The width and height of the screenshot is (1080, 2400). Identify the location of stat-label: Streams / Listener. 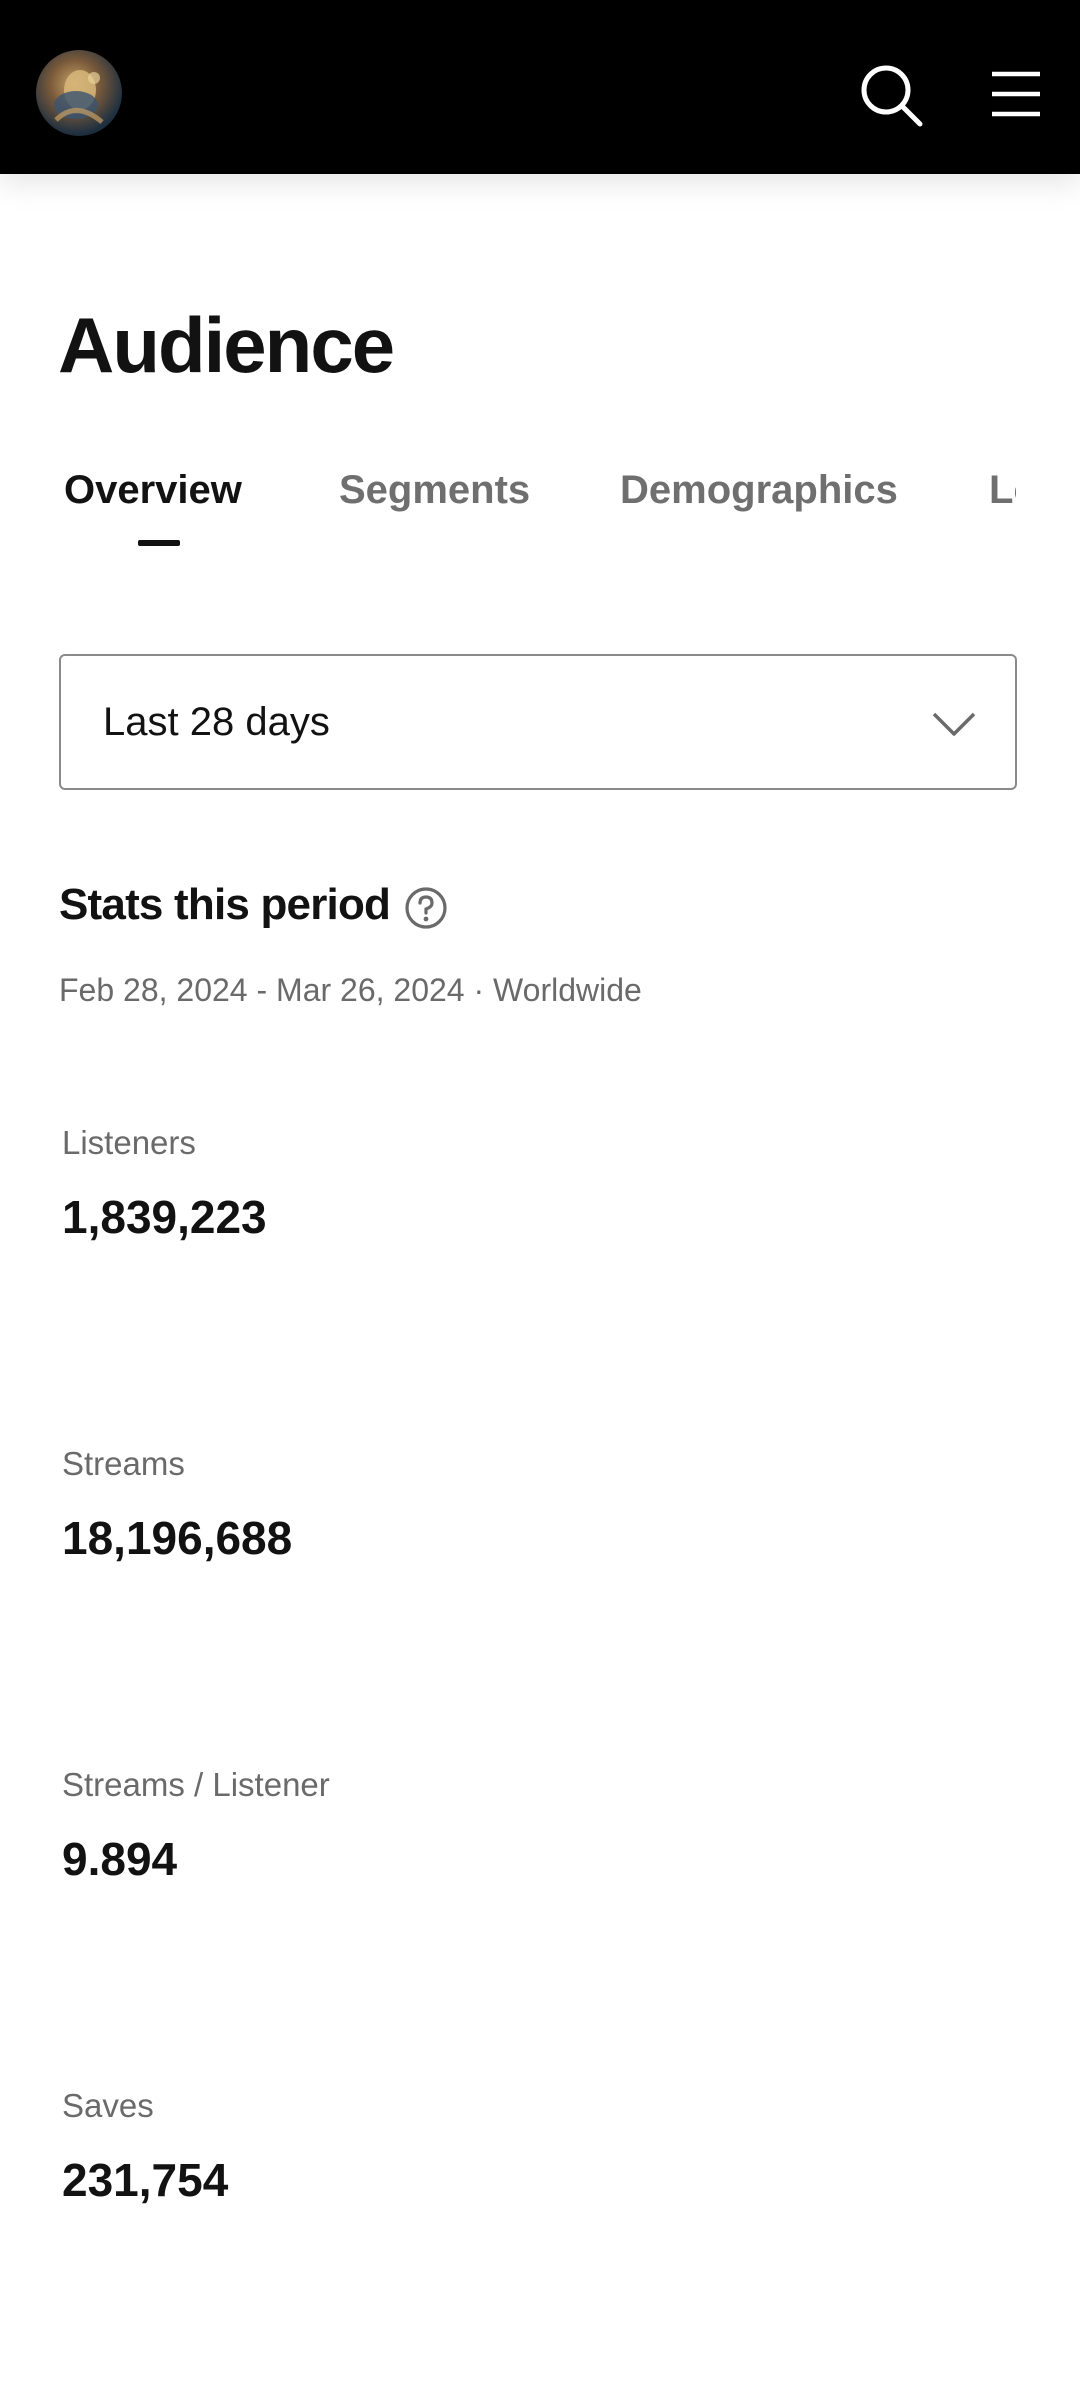
(196, 1784).